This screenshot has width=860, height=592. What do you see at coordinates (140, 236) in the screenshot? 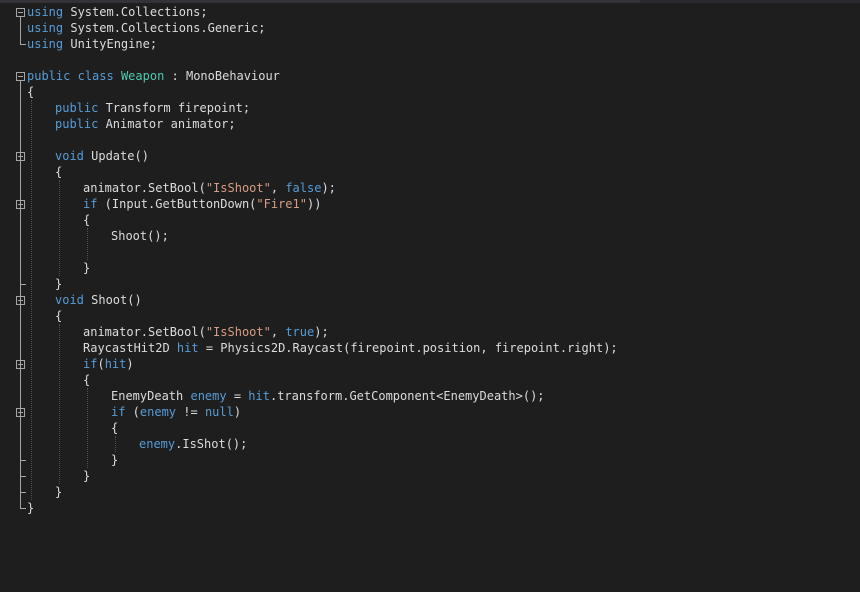
I see `code-line: Shoot();` at bounding box center [140, 236].